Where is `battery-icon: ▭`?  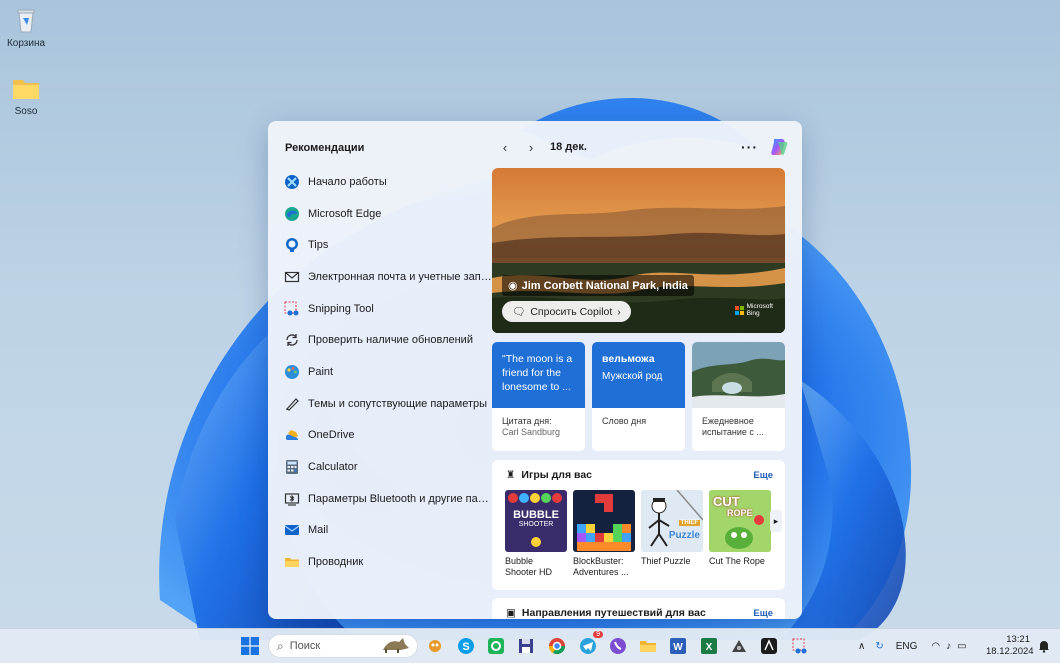 battery-icon: ▭ is located at coordinates (961, 646).